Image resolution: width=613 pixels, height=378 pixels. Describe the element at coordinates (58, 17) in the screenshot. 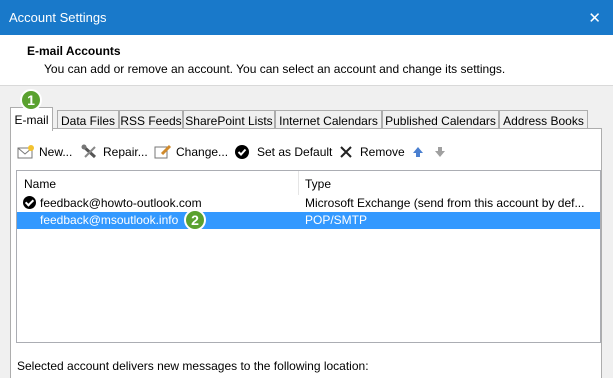

I see `window-title: Account Settings` at that location.